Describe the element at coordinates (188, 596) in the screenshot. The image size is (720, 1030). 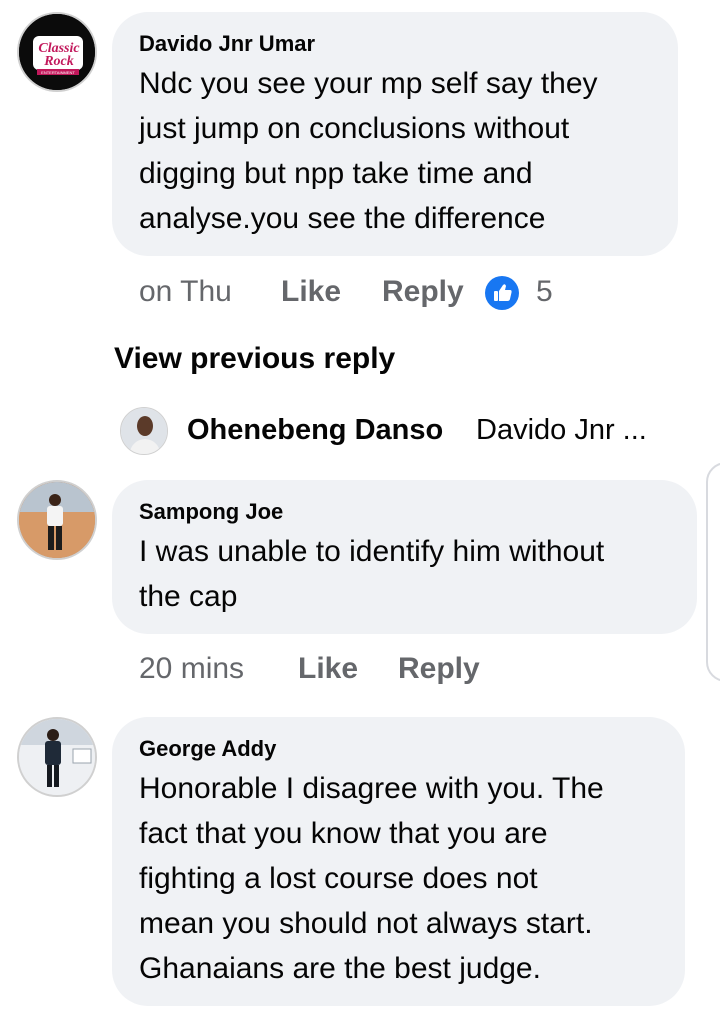
I see `comment-text-line: the cap` at that location.